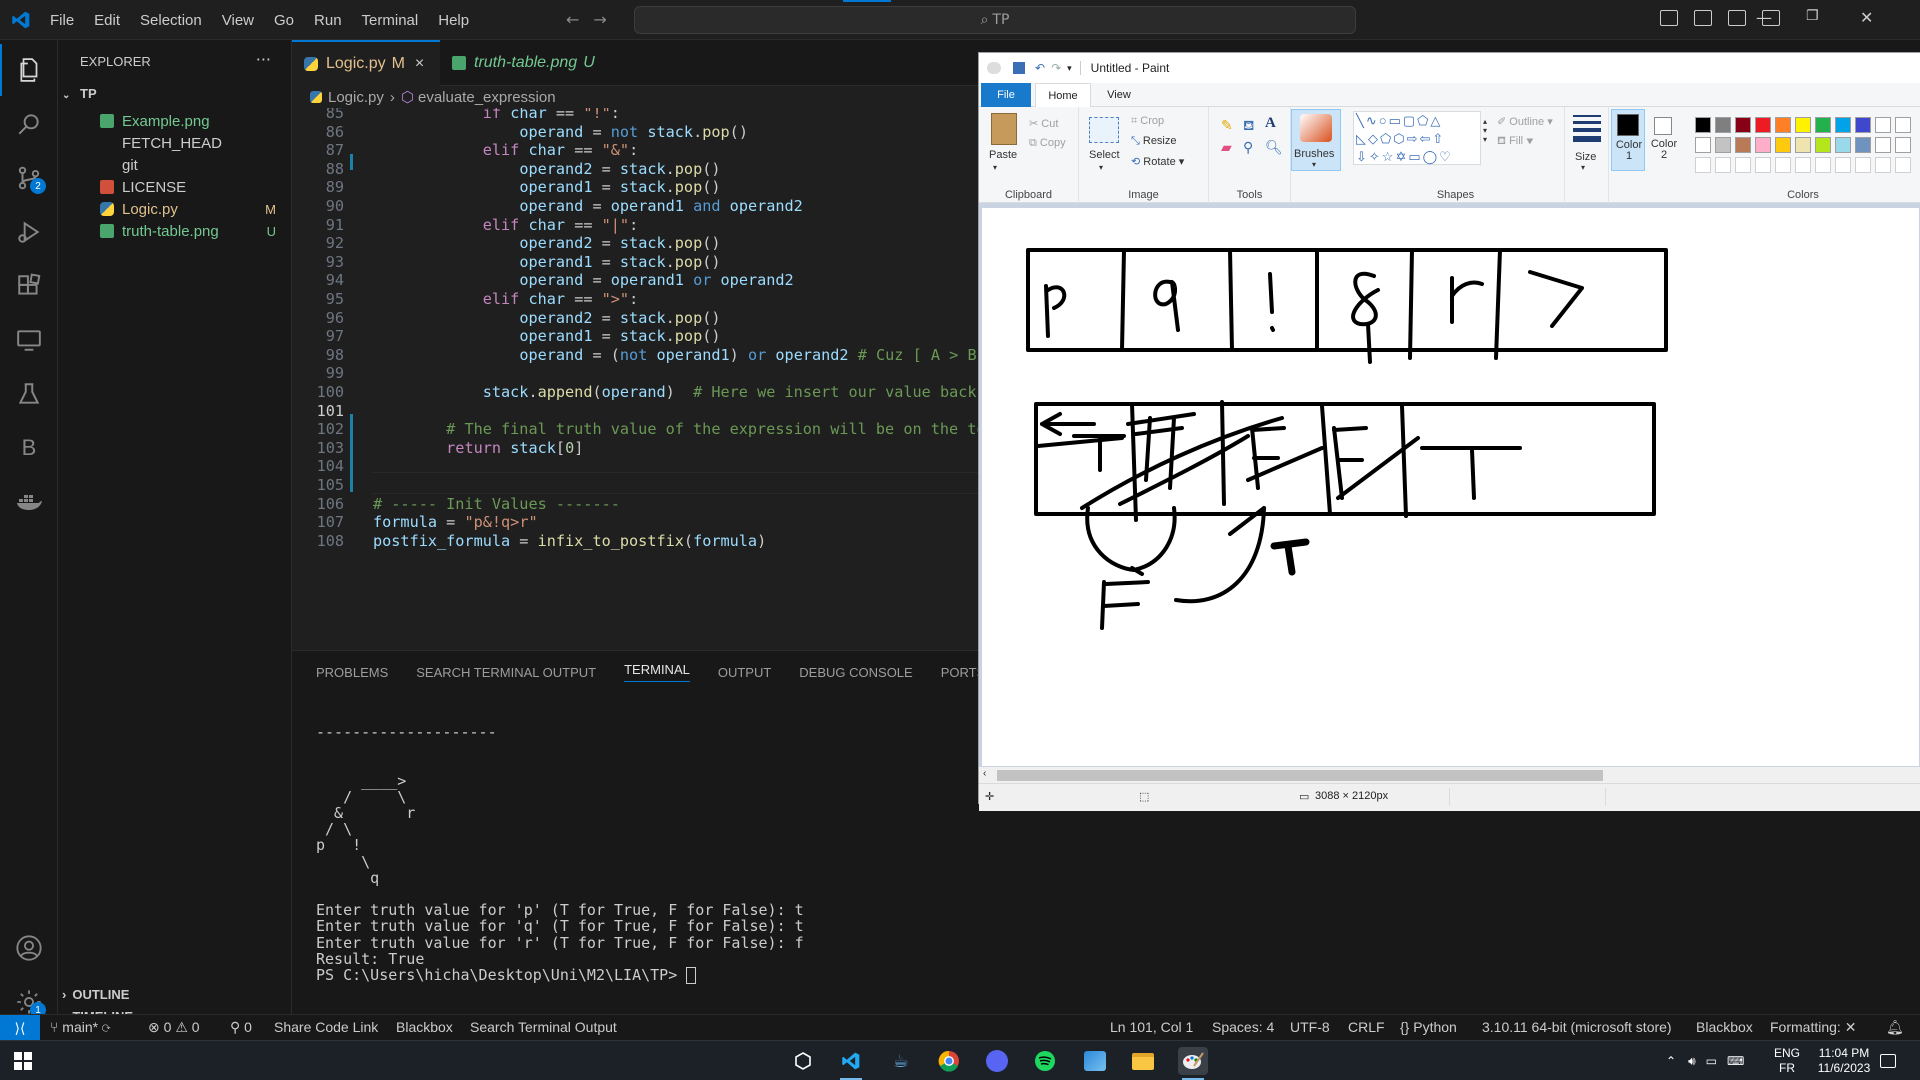 This screenshot has height=1080, width=1920. What do you see at coordinates (241, 1027) in the screenshot?
I see `ports-status: ⚲ 0` at bounding box center [241, 1027].